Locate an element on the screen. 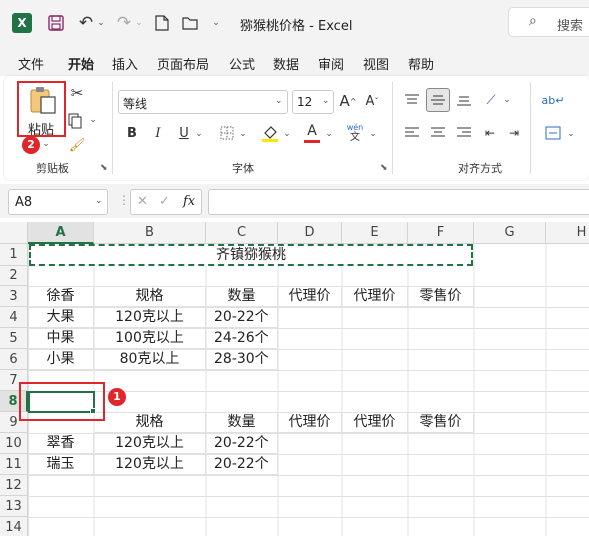 The height and width of the screenshot is (536, 589). fill-color-dropdown-icon: ⌄ is located at coordinates (287, 134).